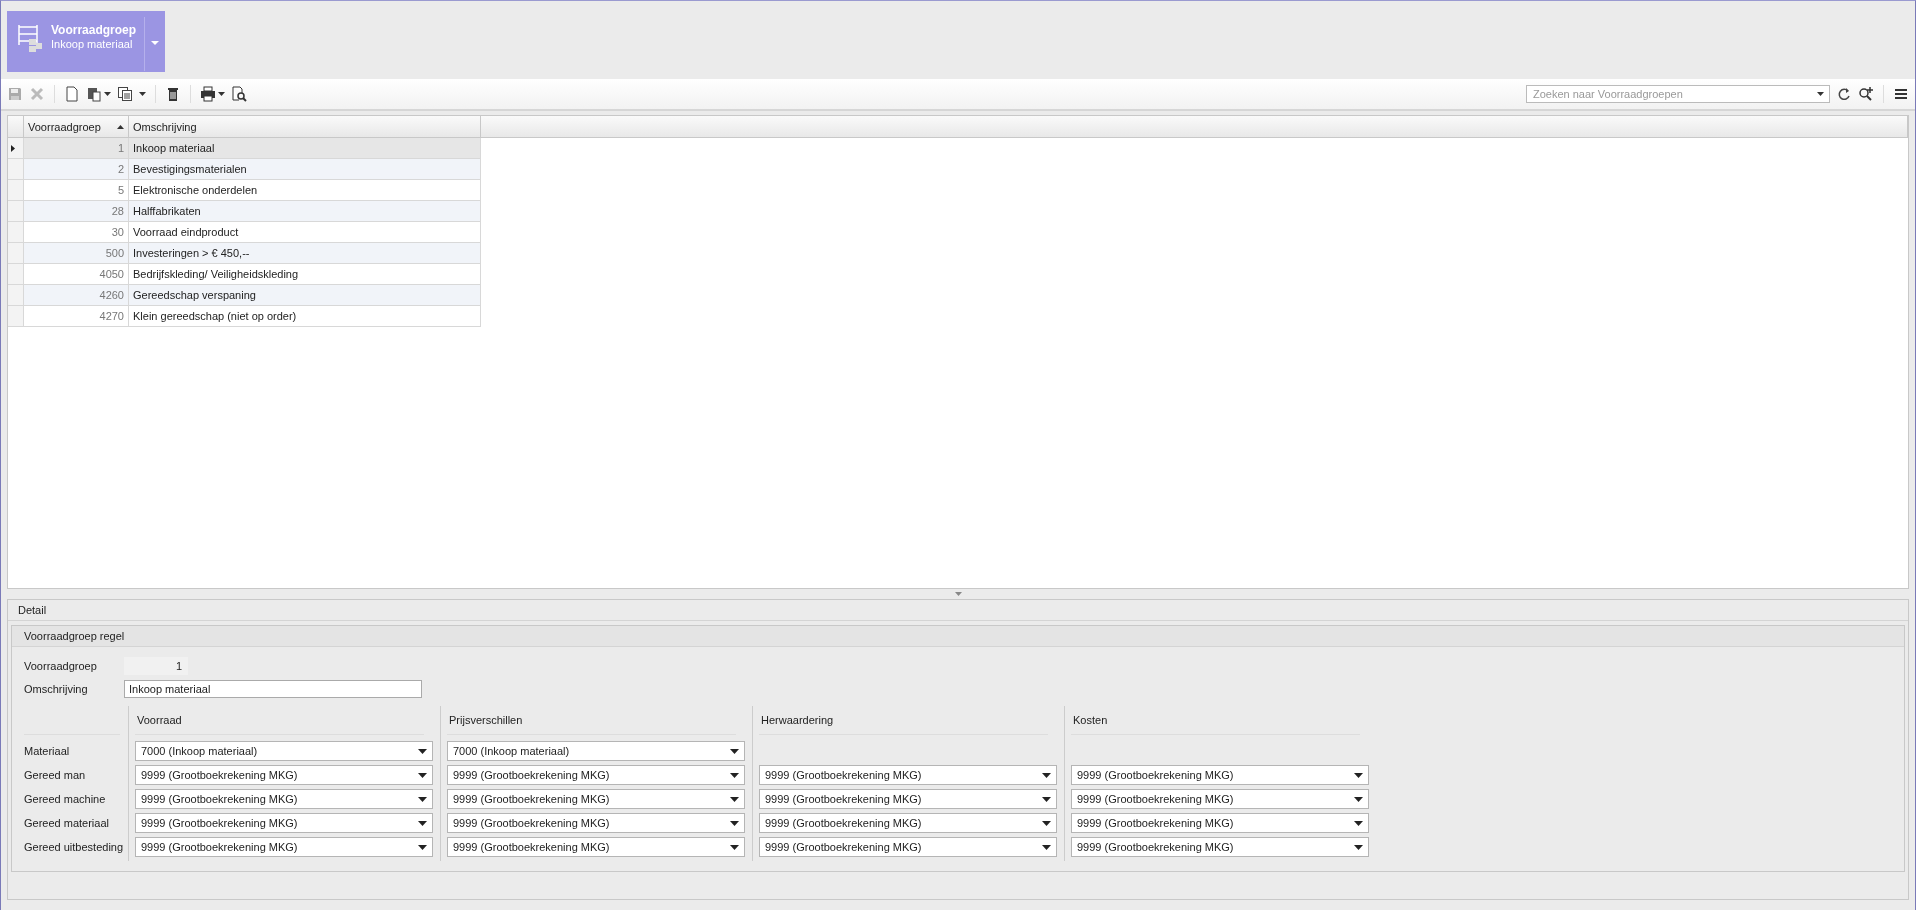 This screenshot has height=910, width=1916. I want to click on field-label: Omschrijving, so click(56, 689).